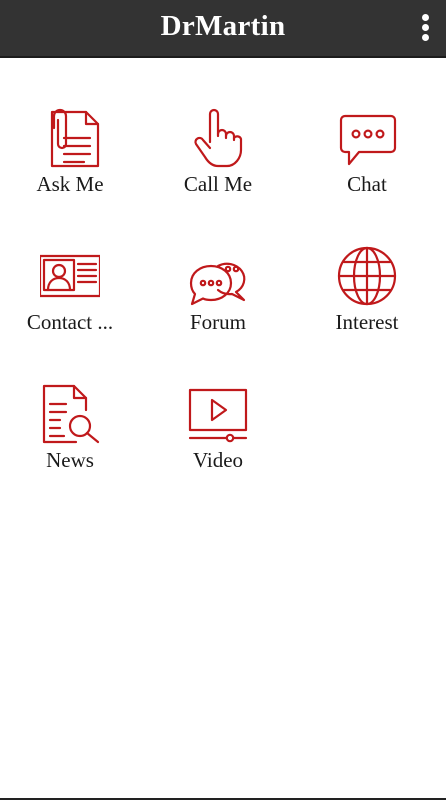 The height and width of the screenshot is (800, 446). What do you see at coordinates (218, 460) in the screenshot?
I see `menu-item-label: Video` at bounding box center [218, 460].